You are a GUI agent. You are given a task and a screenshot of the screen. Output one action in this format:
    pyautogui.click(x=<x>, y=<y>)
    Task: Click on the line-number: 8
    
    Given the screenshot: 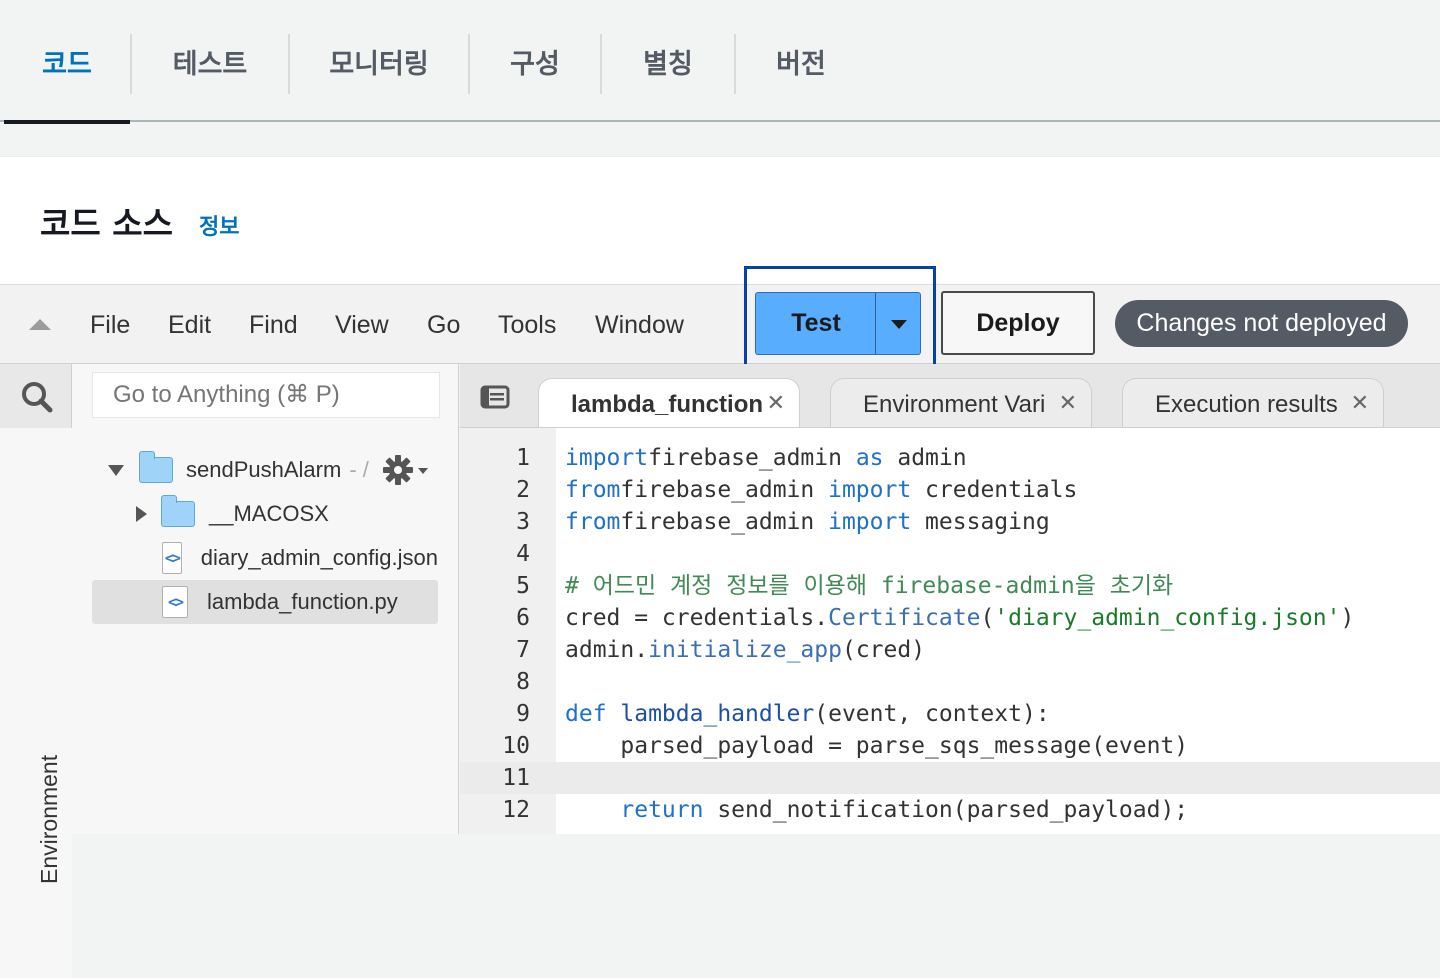 What is the action you would take?
    pyautogui.click(x=523, y=682)
    